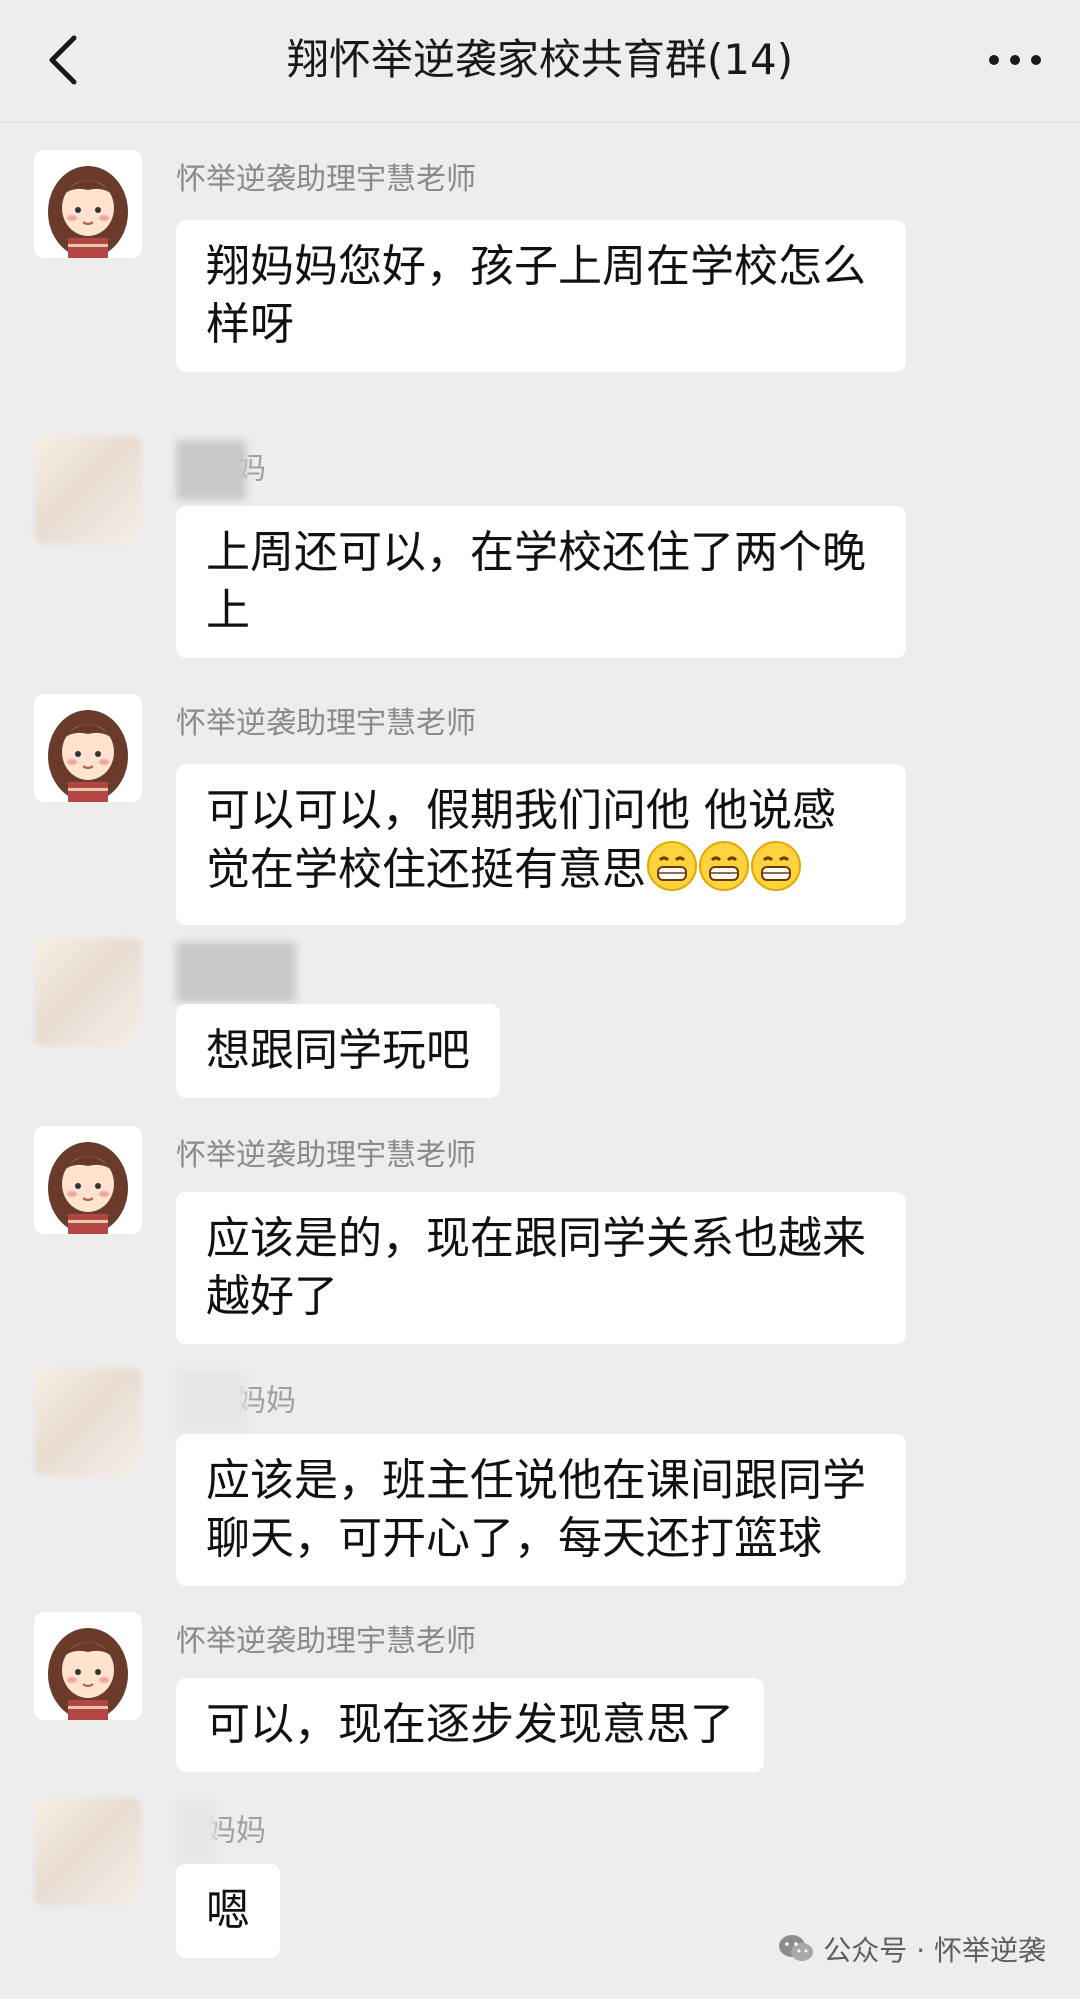 The image size is (1080, 1999). What do you see at coordinates (228, 1911) in the screenshot?
I see `message-bubble: 嗯` at bounding box center [228, 1911].